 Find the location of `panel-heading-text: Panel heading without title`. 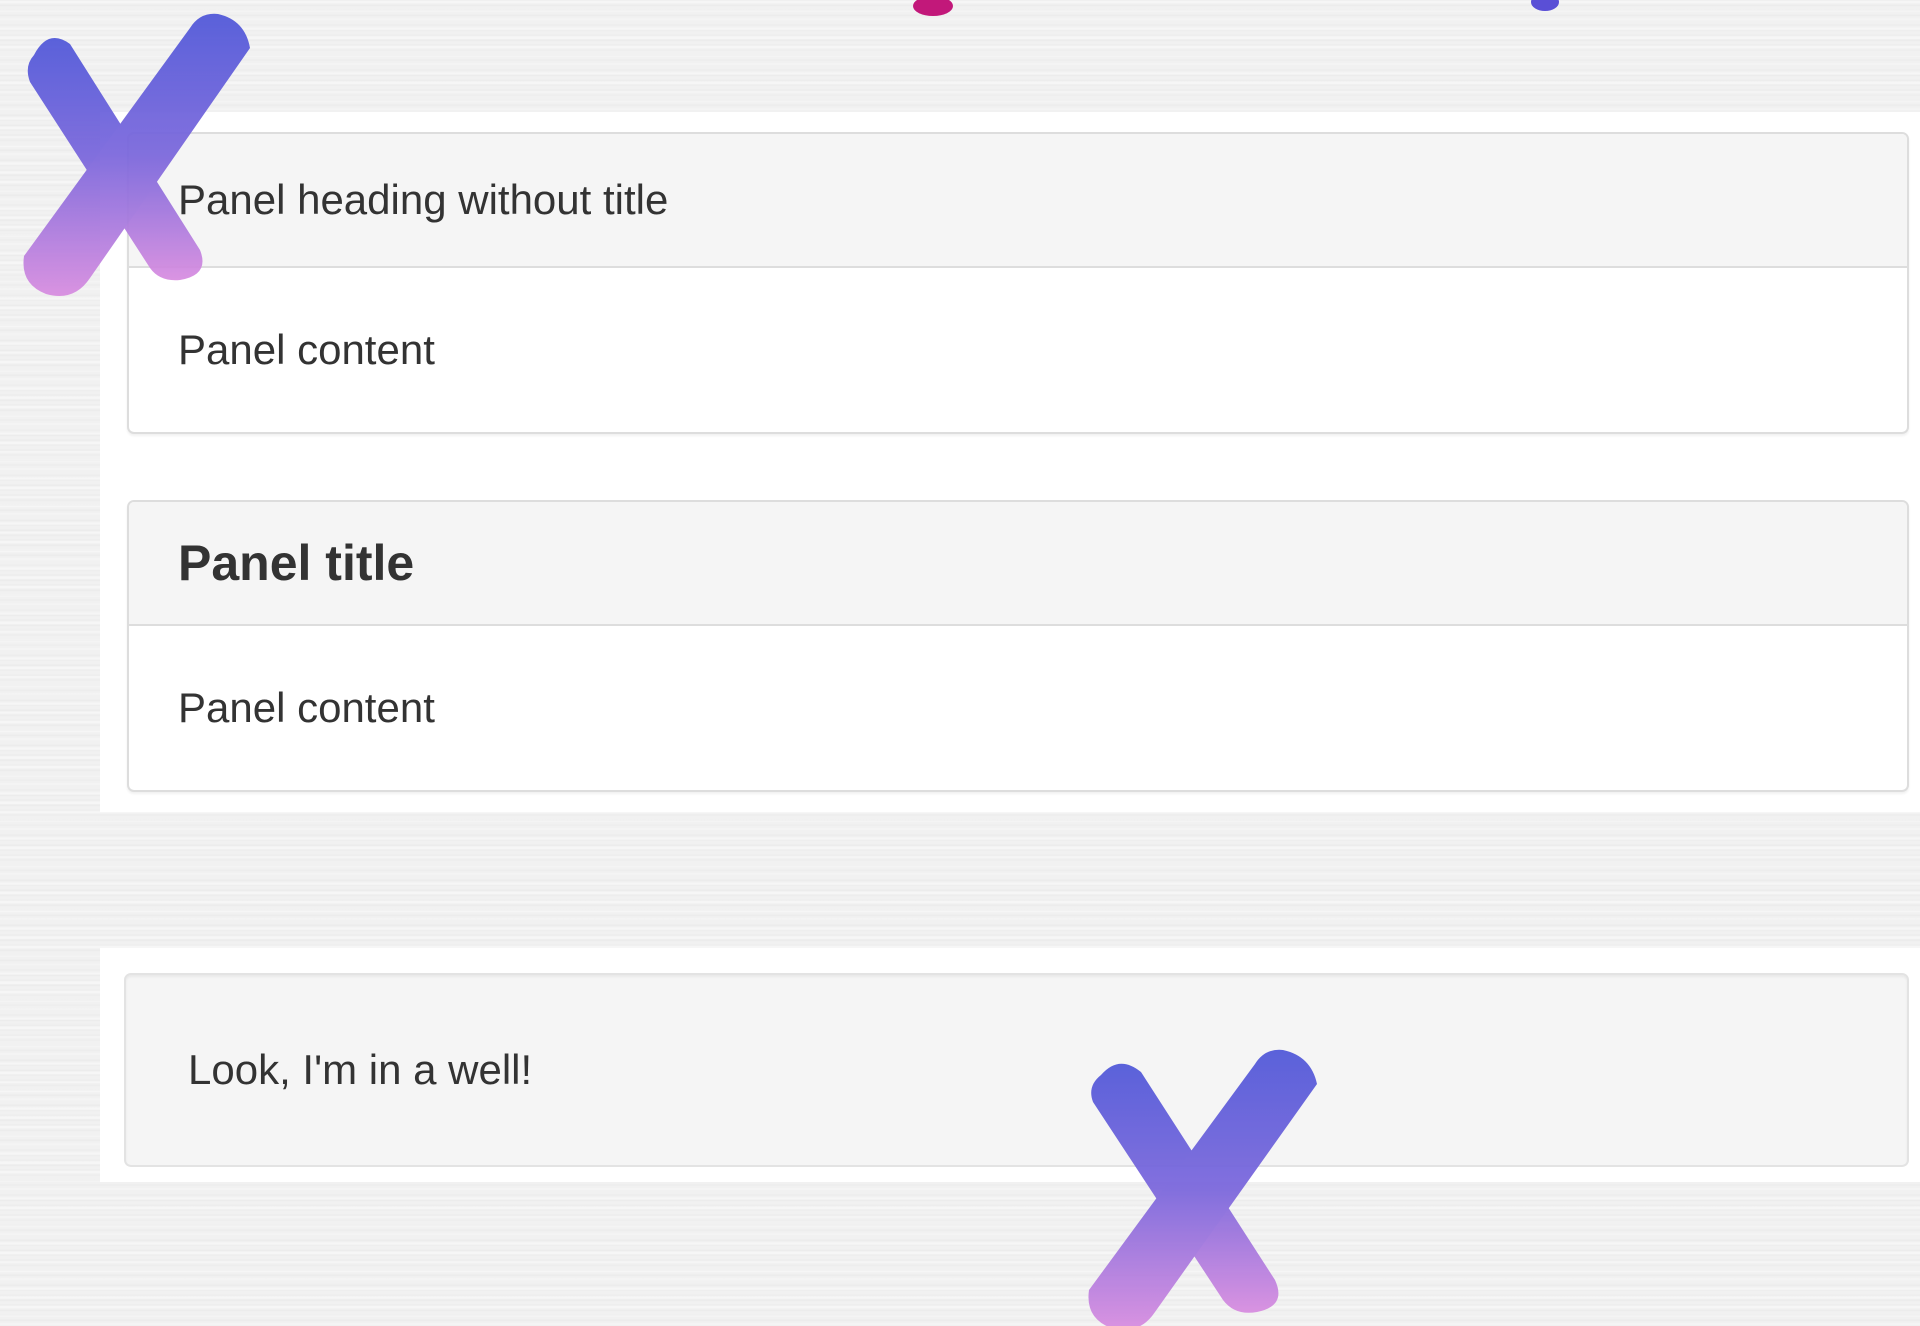

panel-heading-text: Panel heading without title is located at coordinates (423, 199).